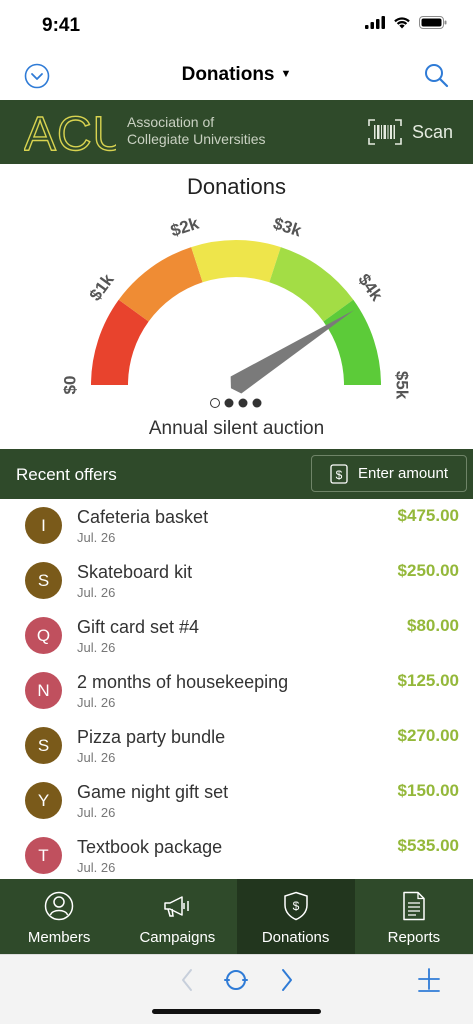 Image resolution: width=473 pixels, height=1024 pixels. Describe the element at coordinates (292, 351) in the screenshot. I see `gauge-needle` at that location.